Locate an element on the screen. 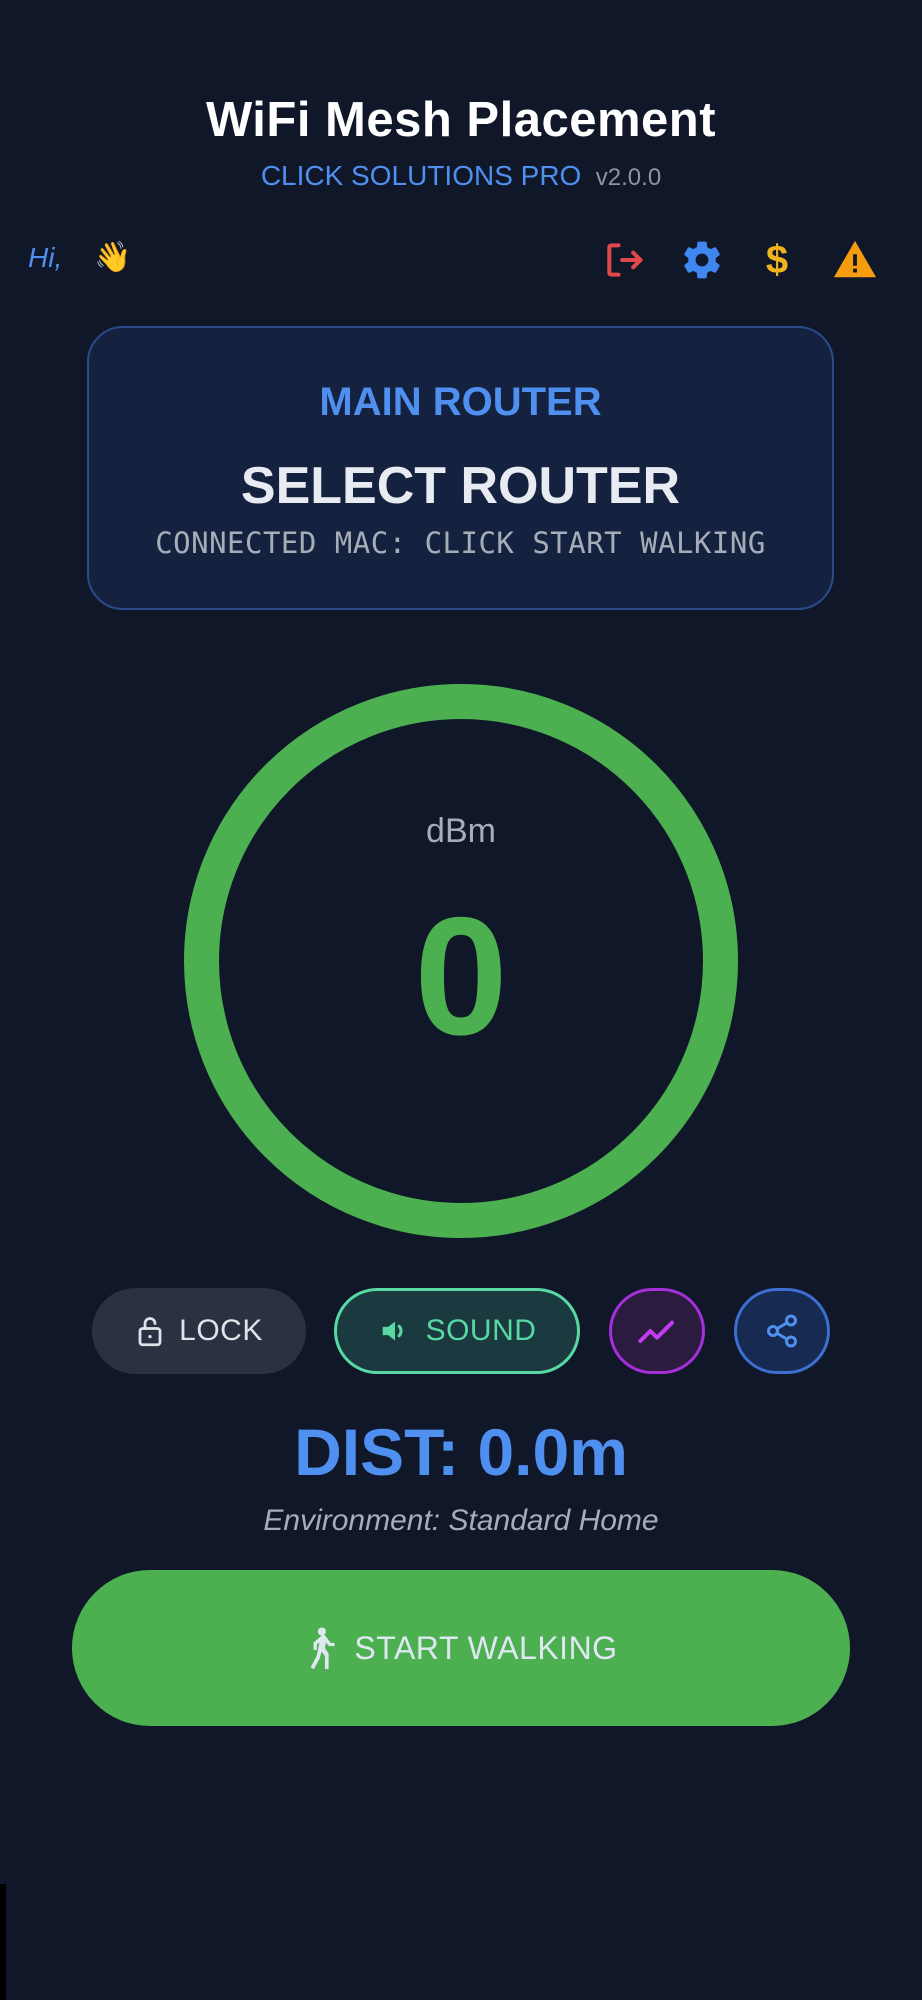  lock-button: LOCK is located at coordinates (199, 1331).